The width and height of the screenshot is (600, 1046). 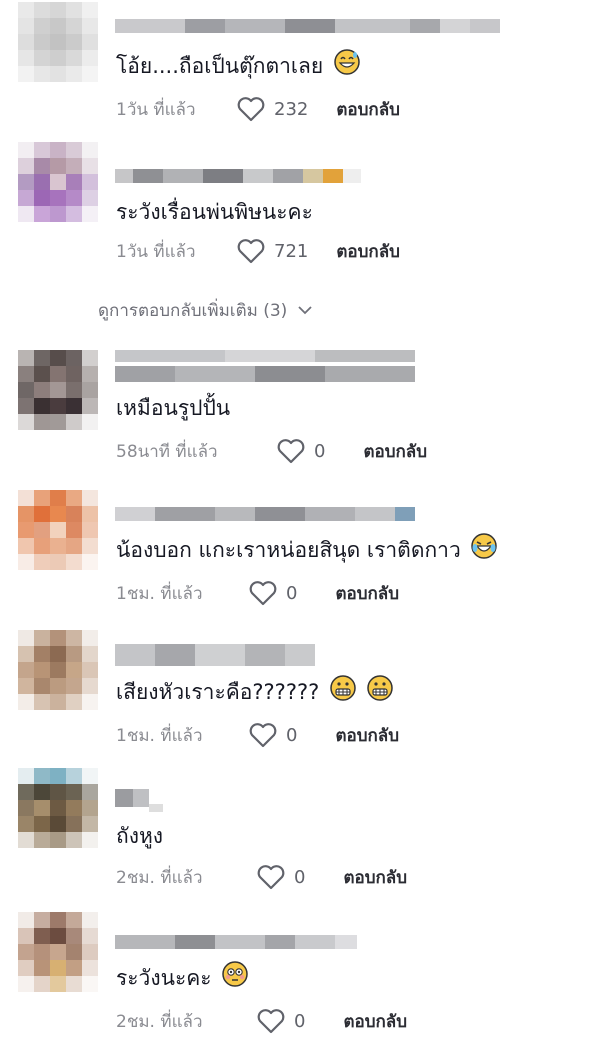 What do you see at coordinates (254, 693) in the screenshot?
I see `comment-text: เสียงหัวเราะคือ??????` at bounding box center [254, 693].